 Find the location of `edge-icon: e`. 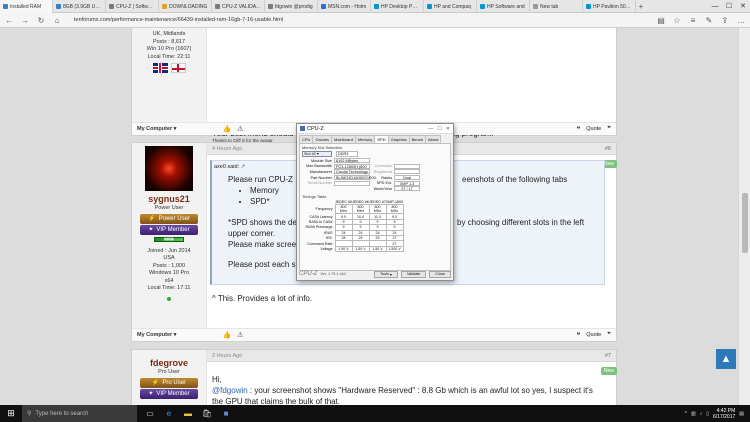

edge-icon: e is located at coordinates (169, 414).